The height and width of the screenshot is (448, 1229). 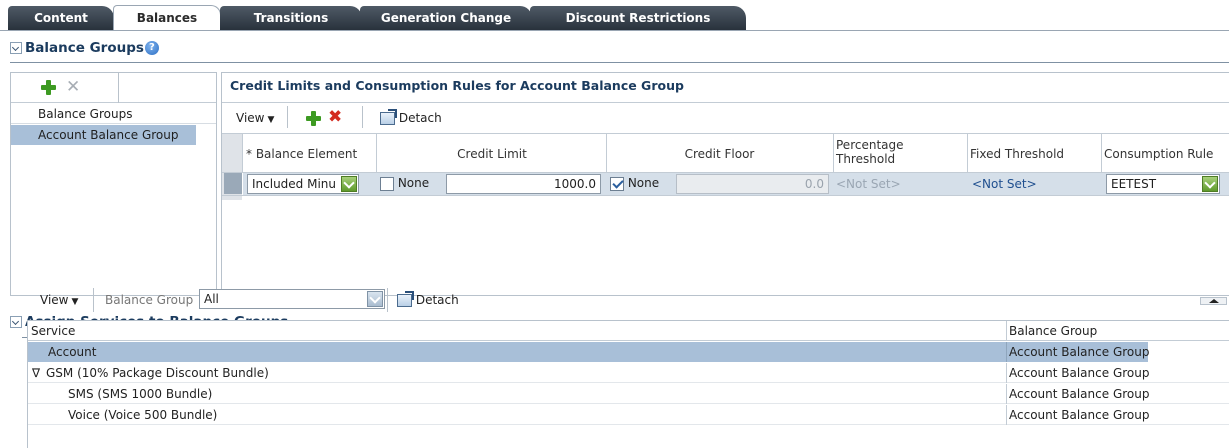 What do you see at coordinates (292, 299) in the screenshot?
I see `balance-group-filter-select: All` at bounding box center [292, 299].